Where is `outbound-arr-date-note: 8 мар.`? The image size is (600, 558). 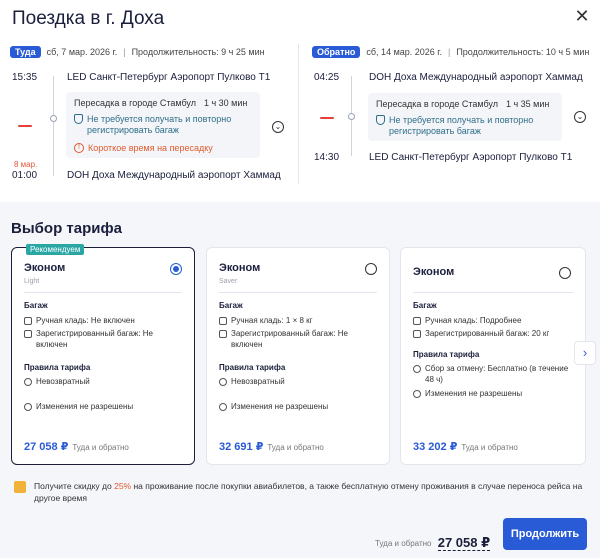 outbound-arr-date-note: 8 мар. is located at coordinates (26, 164).